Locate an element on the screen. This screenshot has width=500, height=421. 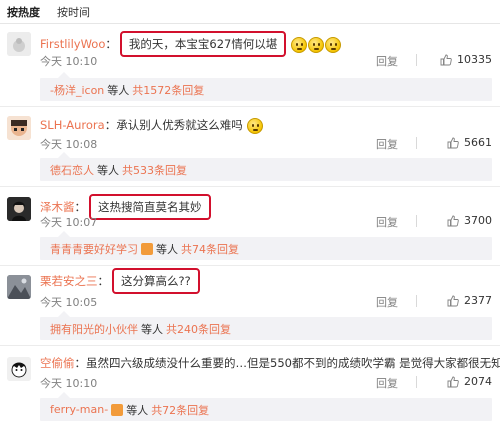
reply-summary: 拥有阳光的小伙伴 等人 共240条回复 is located at coordinates (266, 325).